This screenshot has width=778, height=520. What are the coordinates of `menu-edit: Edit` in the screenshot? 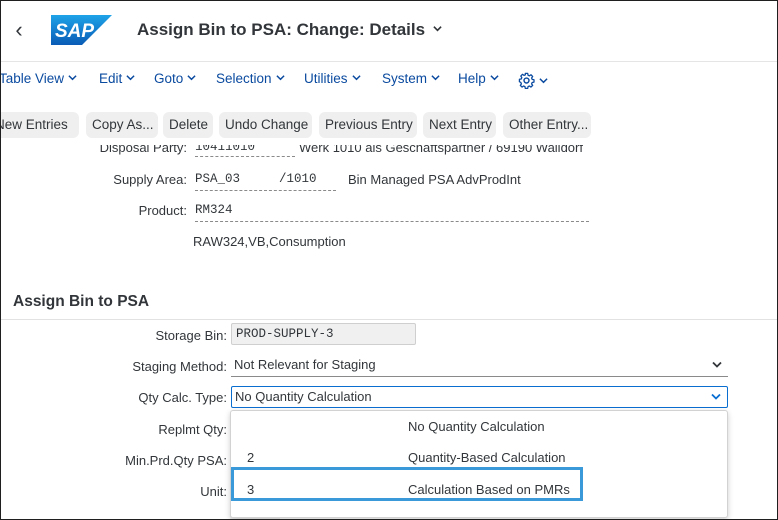 It's located at (117, 78).